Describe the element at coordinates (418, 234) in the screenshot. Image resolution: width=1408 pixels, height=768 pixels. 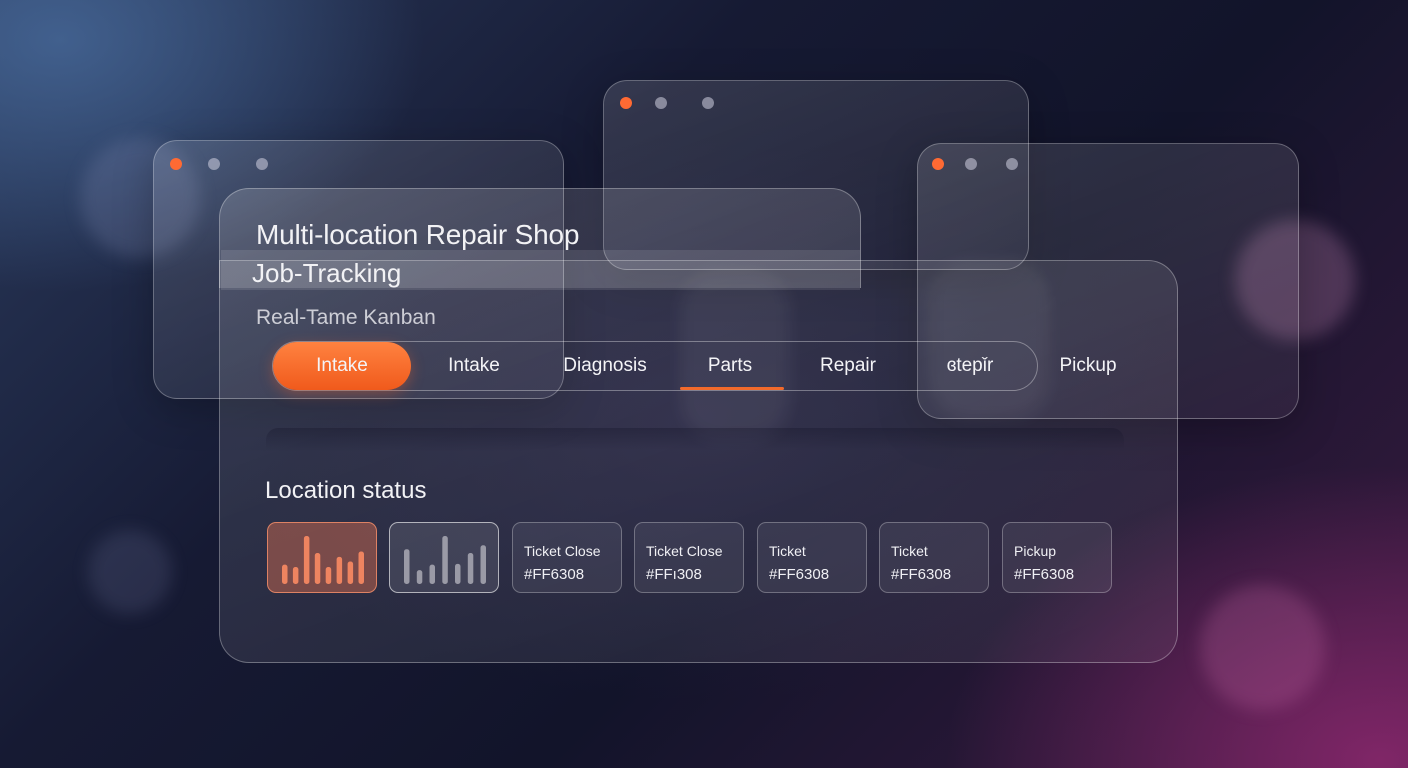
I see `page-title: Multi-location Repair Shop` at that location.